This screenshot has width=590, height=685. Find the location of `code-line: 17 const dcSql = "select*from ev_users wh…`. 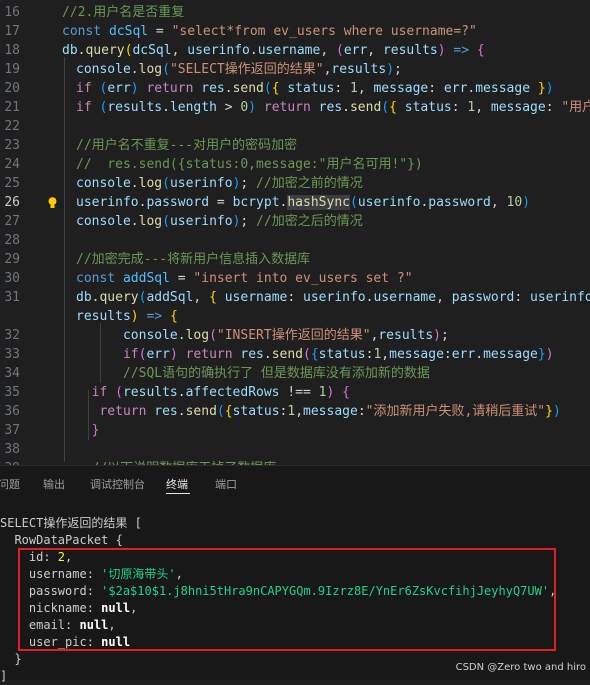

code-line: 17 const dcSql = "select*from ev_users wh… is located at coordinates (295, 31).